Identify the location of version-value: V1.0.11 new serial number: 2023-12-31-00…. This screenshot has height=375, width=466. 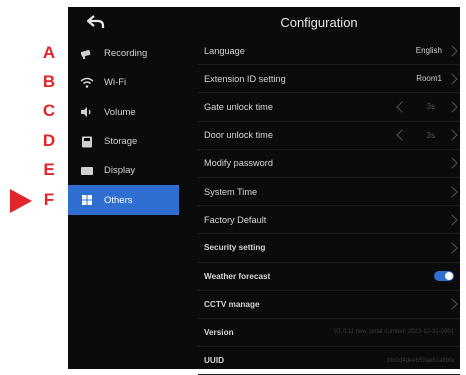
(393, 332).